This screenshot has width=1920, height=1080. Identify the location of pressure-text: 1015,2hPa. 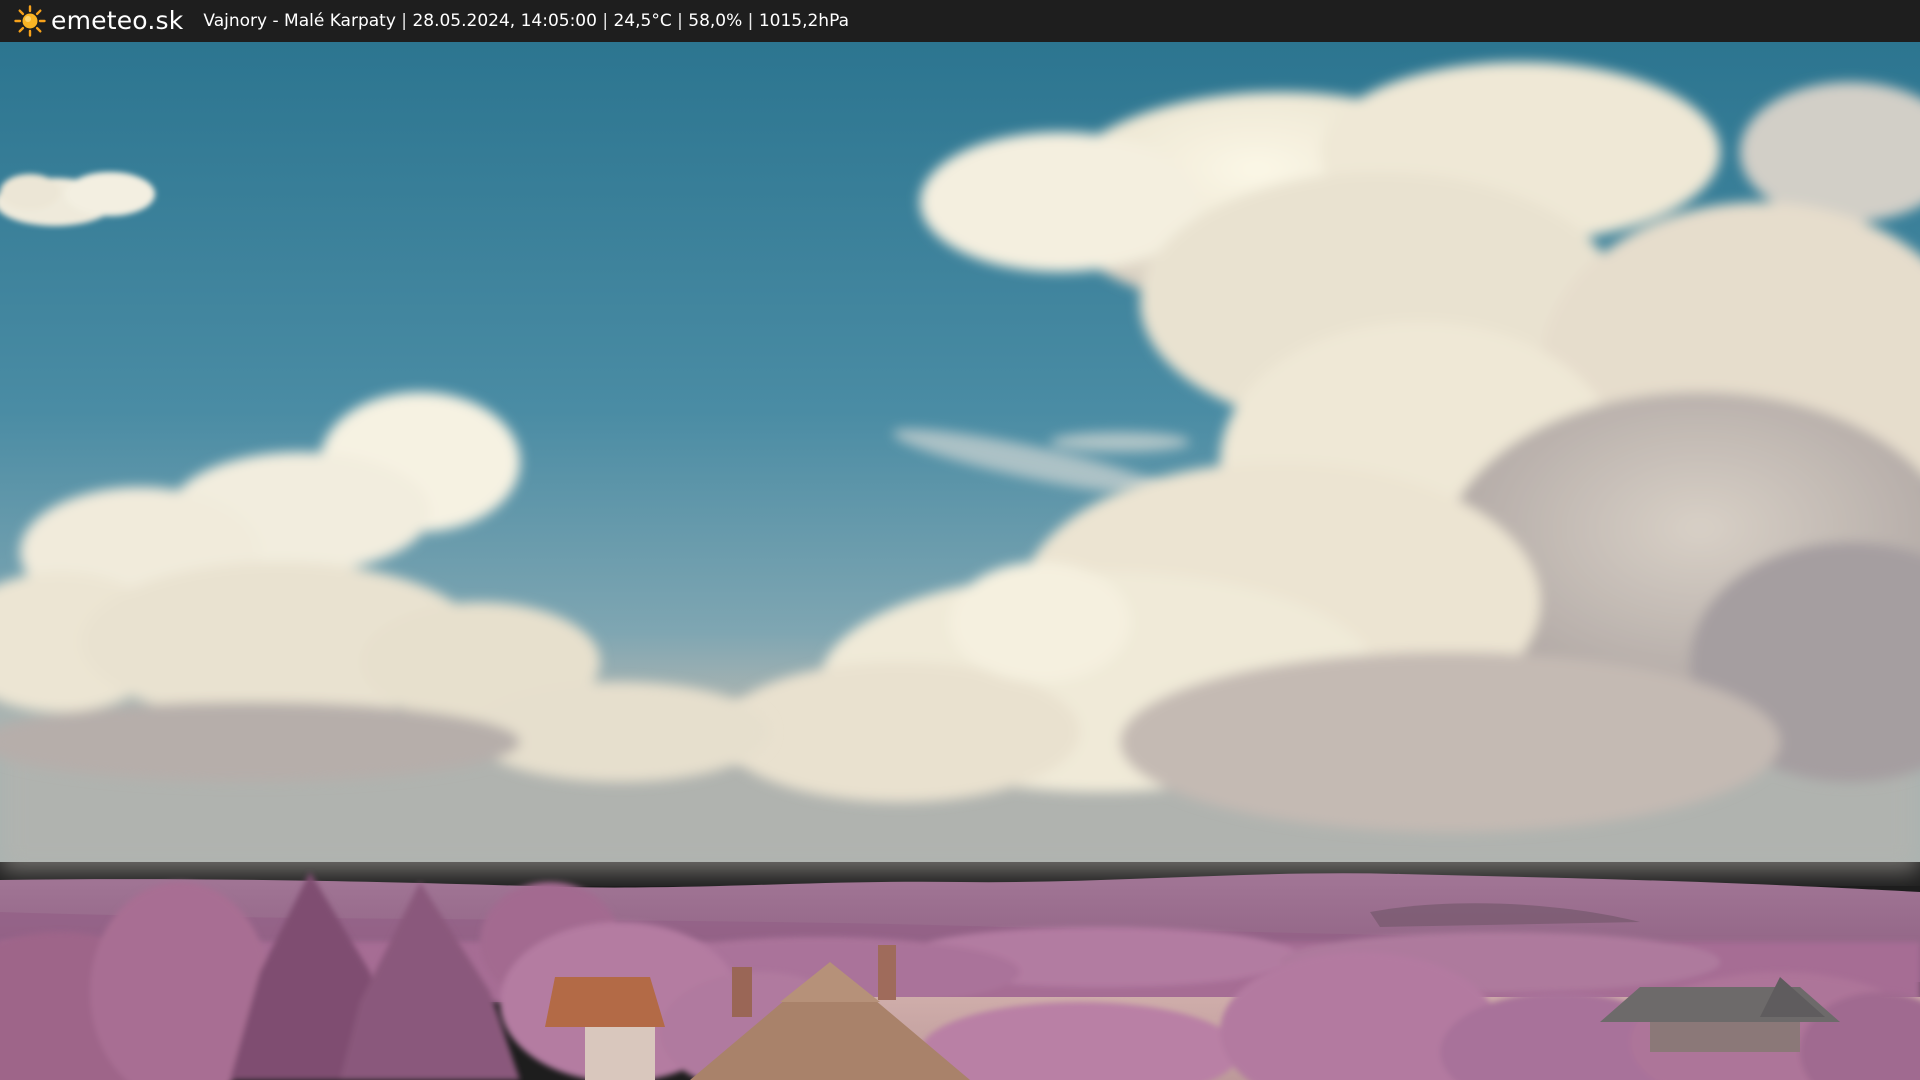
(803, 21).